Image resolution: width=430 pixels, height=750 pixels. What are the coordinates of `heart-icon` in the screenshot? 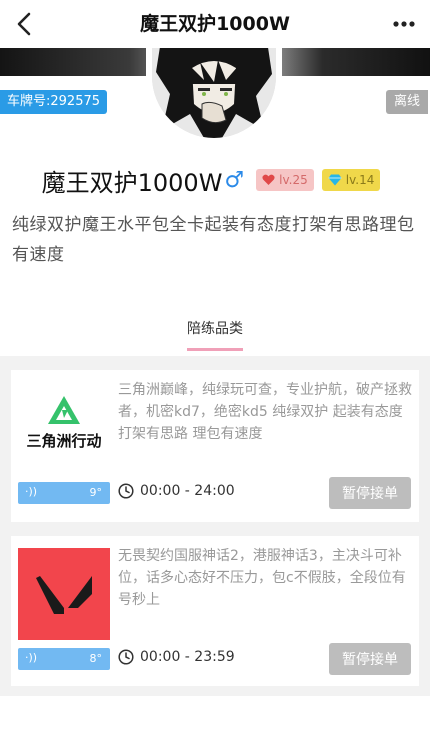 It's located at (268, 179).